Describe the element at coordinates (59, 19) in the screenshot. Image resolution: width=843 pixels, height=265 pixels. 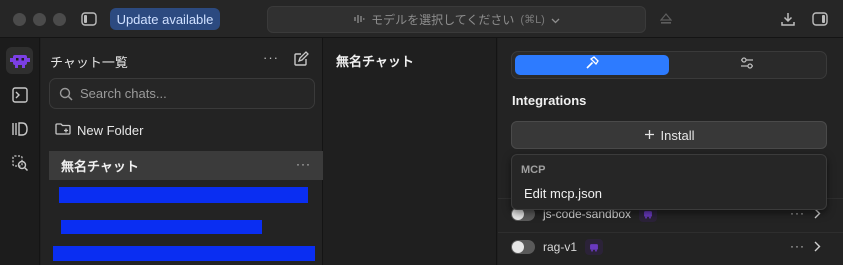
I see `window-zoom-button` at that location.